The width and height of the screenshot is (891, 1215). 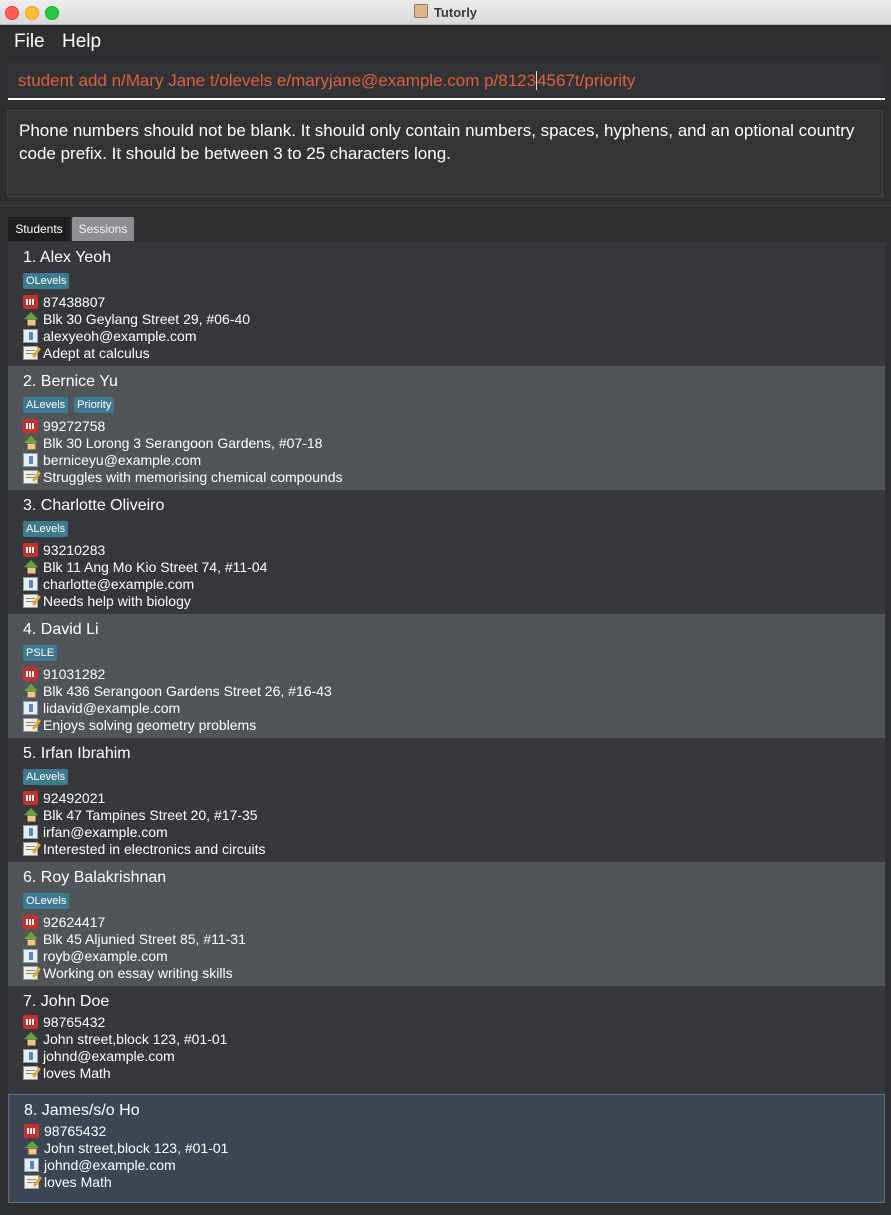 I want to click on student-note: Working on essay writing skills, so click(x=138, y=972).